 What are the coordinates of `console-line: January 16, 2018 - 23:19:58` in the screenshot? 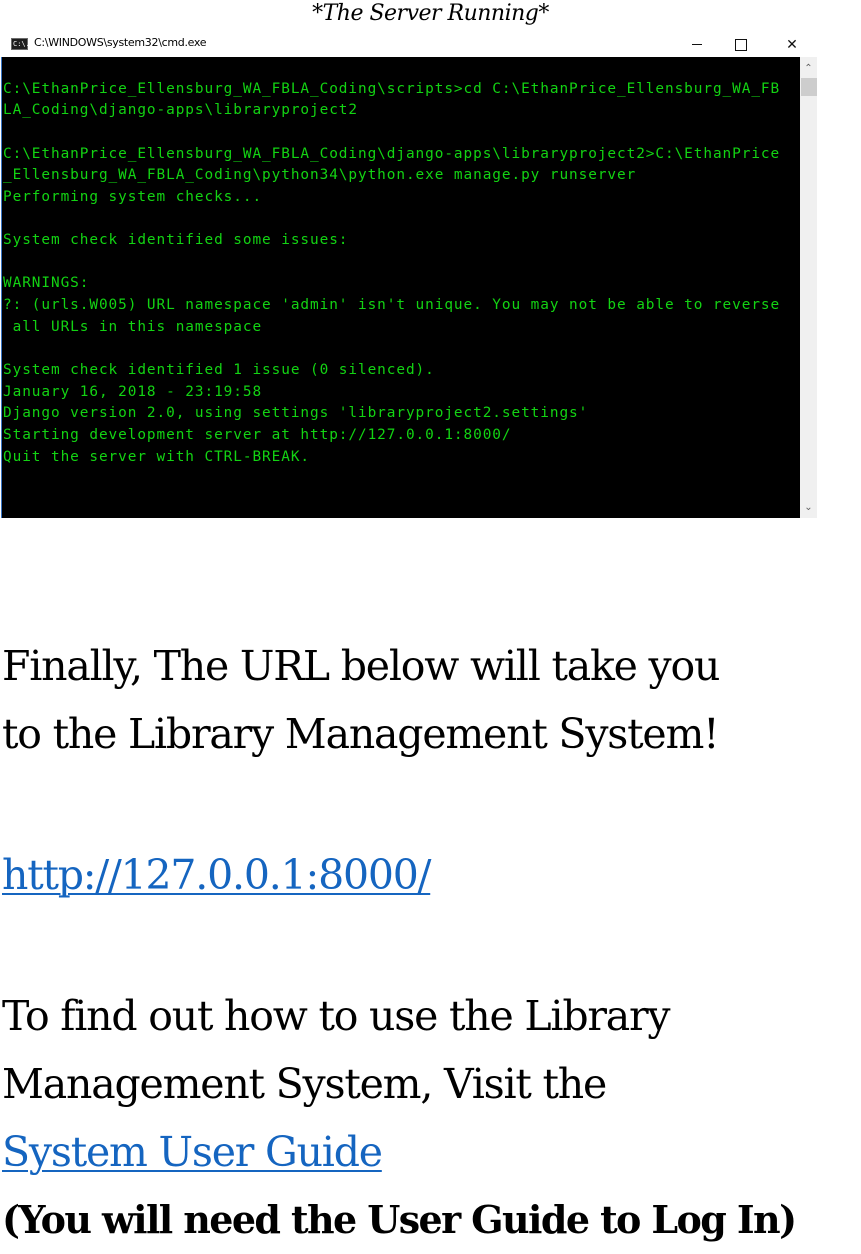 It's located at (133, 391).